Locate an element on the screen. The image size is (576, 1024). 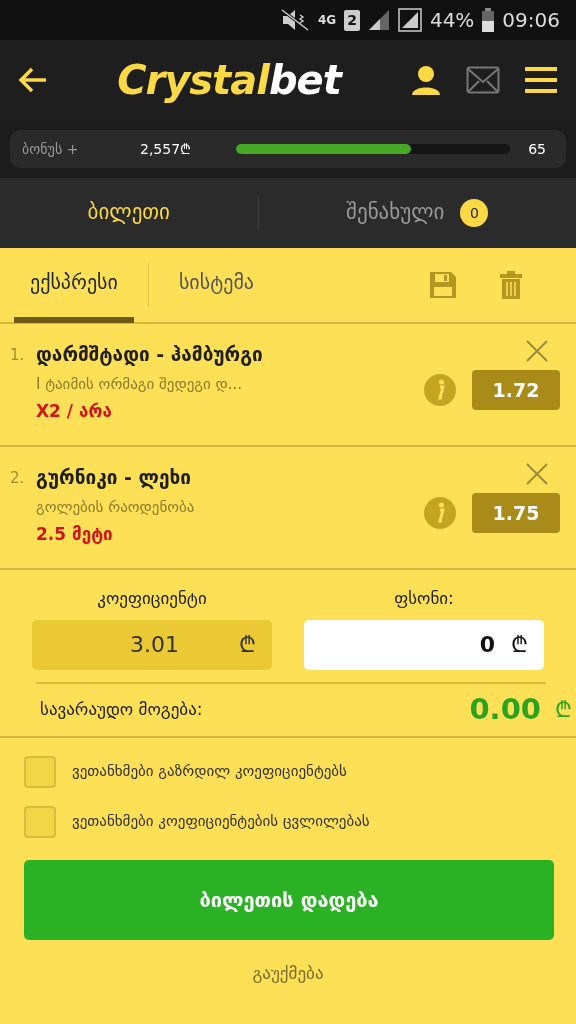
stake-input: 0 ₾ is located at coordinates (424, 644).